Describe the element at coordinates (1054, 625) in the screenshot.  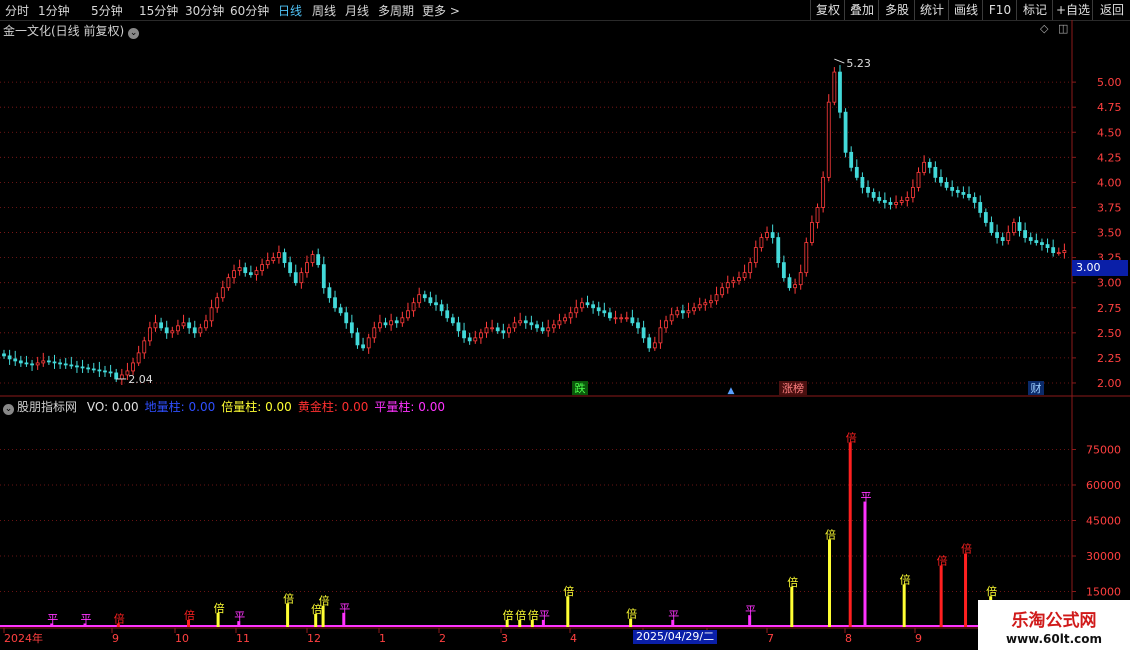
I see `watermark-logo: 乐淘公式网 www.60lt.com` at that location.